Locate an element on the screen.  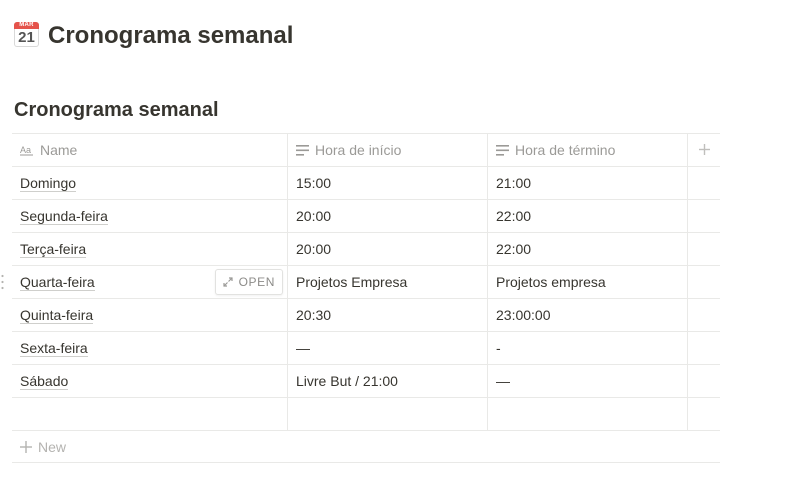
name-cell: Segunda-feira is located at coordinates (150, 216).